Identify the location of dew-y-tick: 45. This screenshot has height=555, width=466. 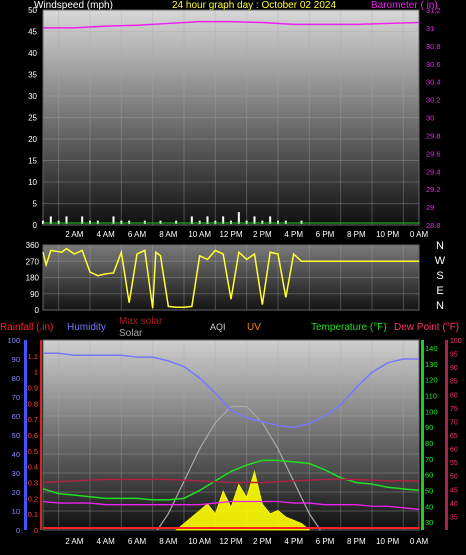
(454, 490).